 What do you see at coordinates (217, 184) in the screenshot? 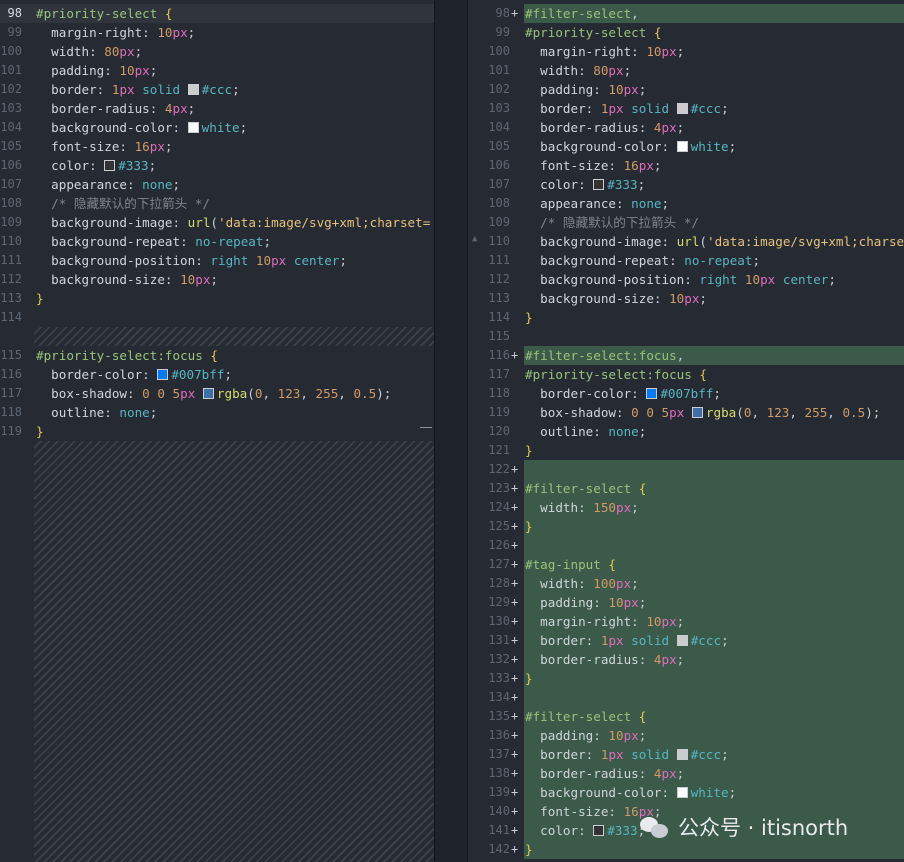
I see `code-line: 107 appearance: none;` at bounding box center [217, 184].